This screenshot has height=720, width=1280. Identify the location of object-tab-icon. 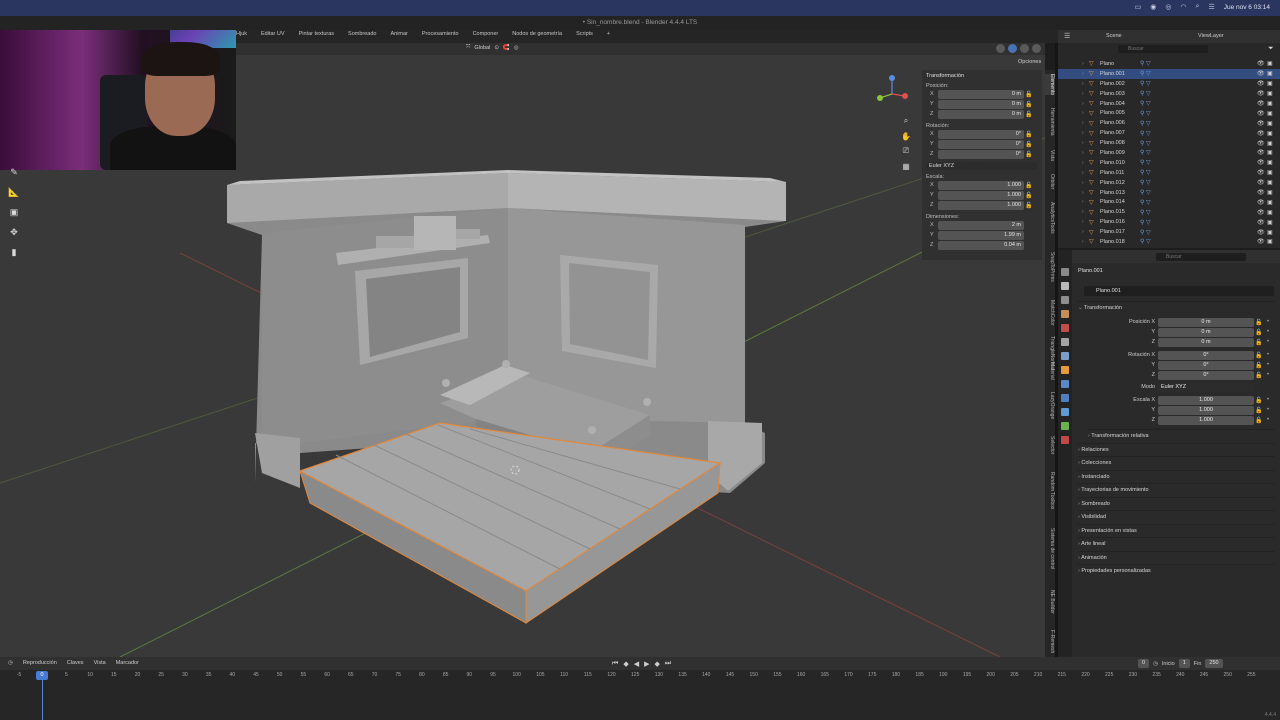
(1065, 370).